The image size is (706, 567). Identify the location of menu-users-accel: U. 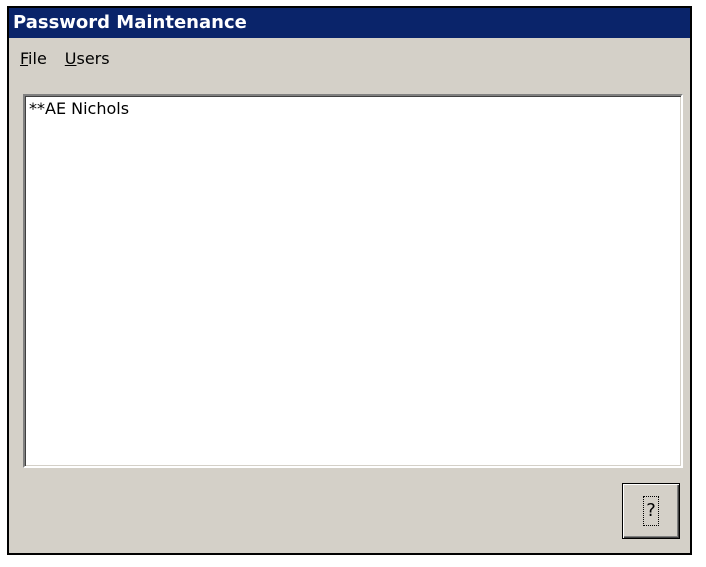
(70, 58).